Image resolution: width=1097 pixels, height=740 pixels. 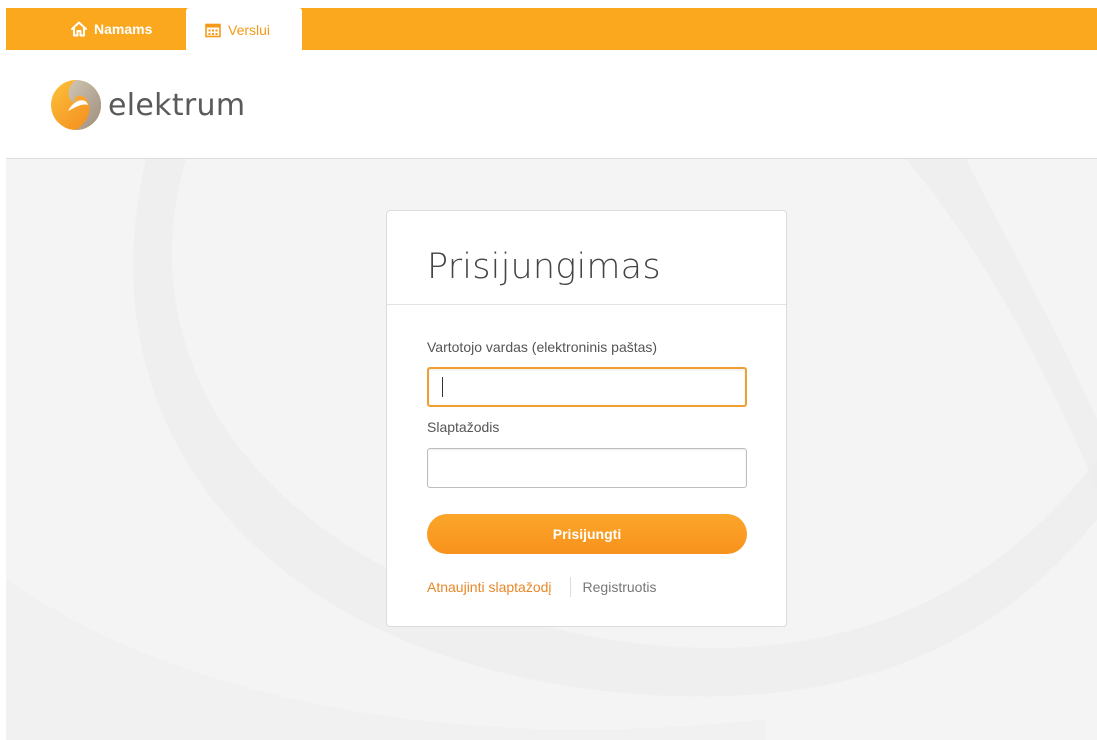 I want to click on home-icon, so click(x=79, y=29).